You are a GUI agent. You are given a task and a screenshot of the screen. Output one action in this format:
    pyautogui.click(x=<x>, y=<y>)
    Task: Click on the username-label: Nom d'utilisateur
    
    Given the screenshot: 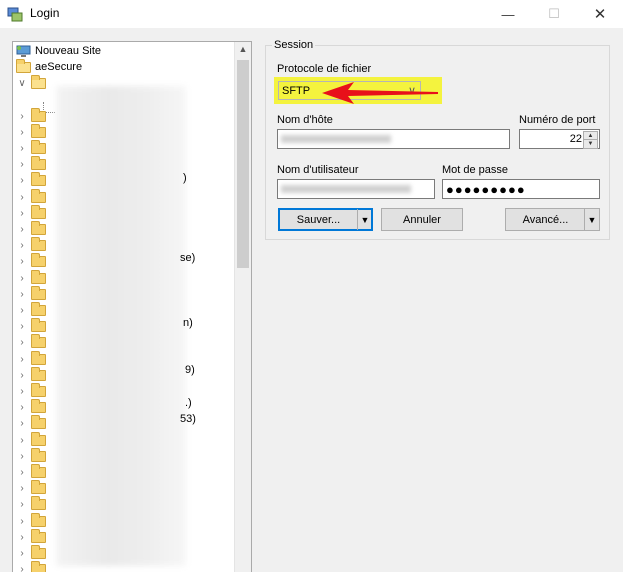 What is the action you would take?
    pyautogui.click(x=318, y=170)
    